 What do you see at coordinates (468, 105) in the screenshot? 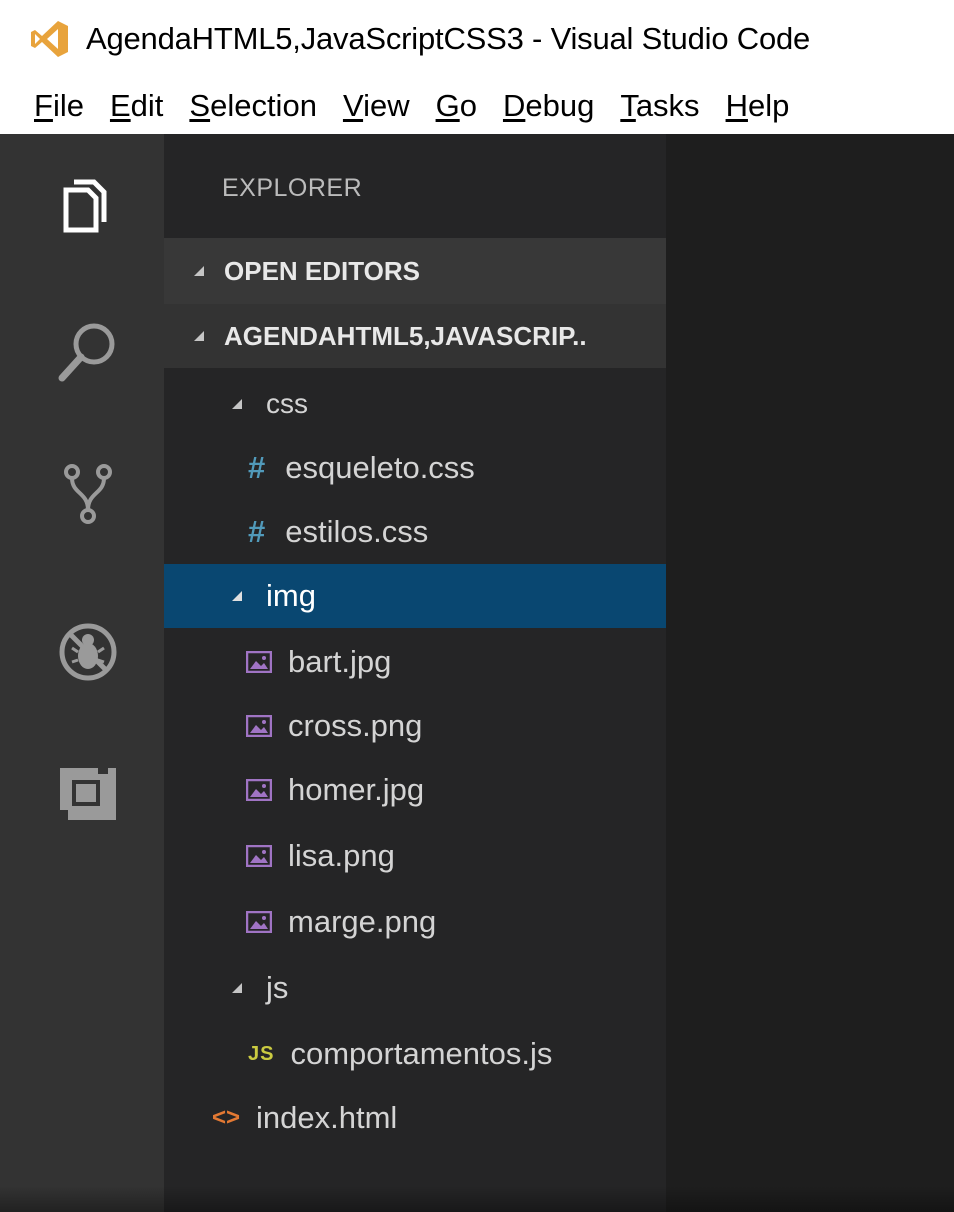
I see `menu-label: o` at bounding box center [468, 105].